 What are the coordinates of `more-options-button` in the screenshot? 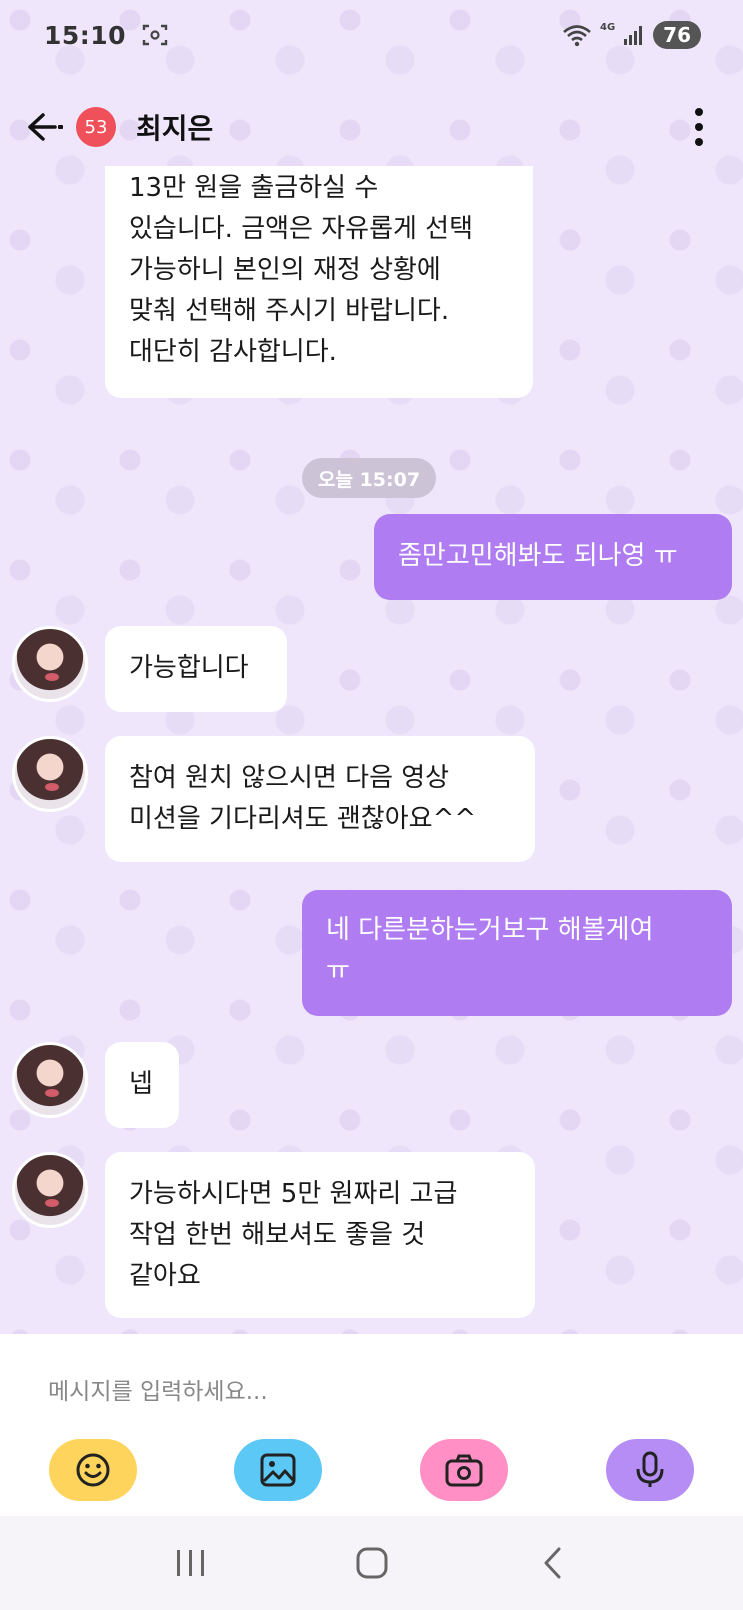 It's located at (699, 127).